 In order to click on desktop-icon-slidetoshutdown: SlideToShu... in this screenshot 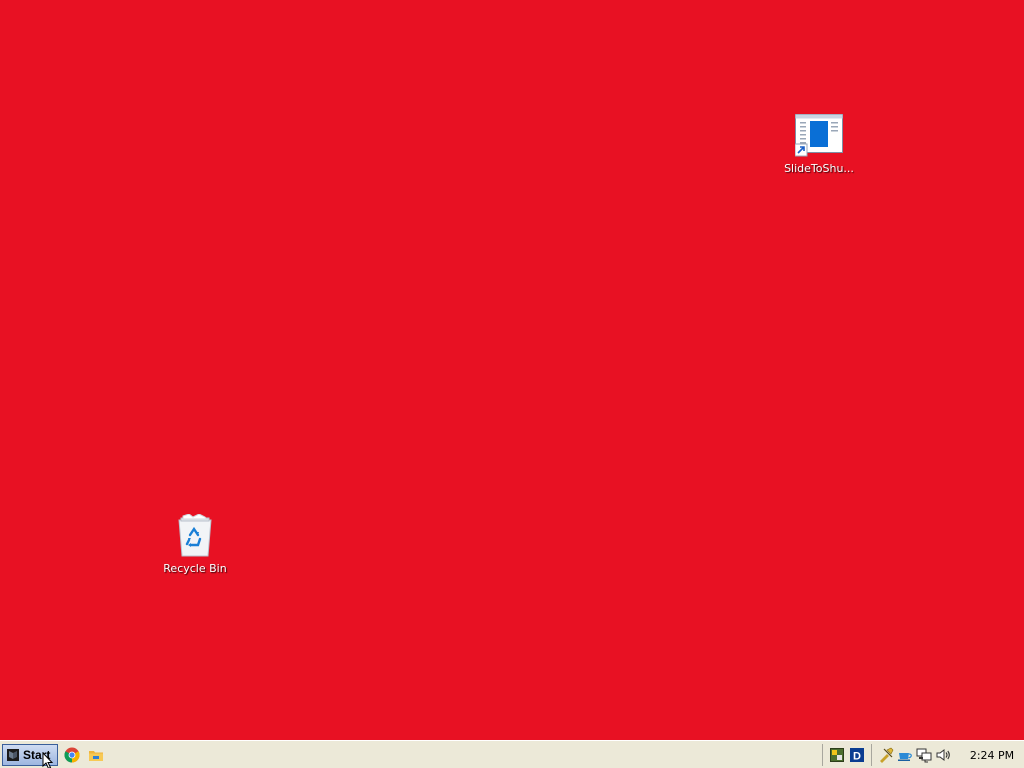, I will do `click(819, 144)`.